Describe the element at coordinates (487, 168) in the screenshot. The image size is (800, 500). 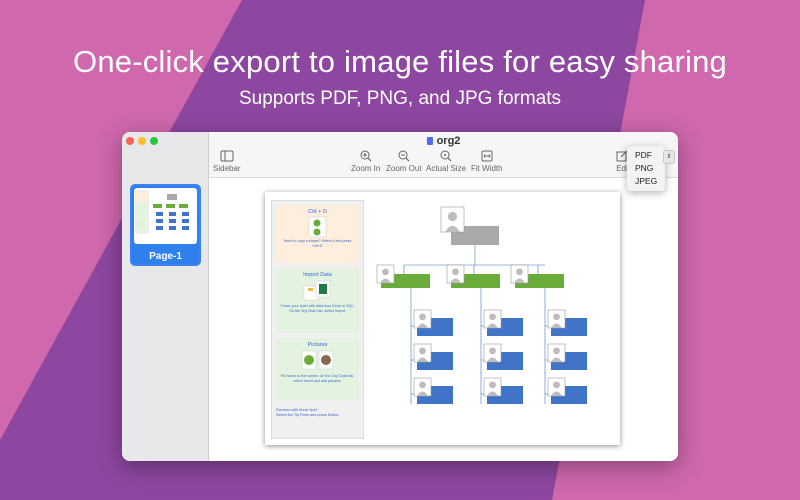
I see `fit-width-label: Fit Width` at that location.